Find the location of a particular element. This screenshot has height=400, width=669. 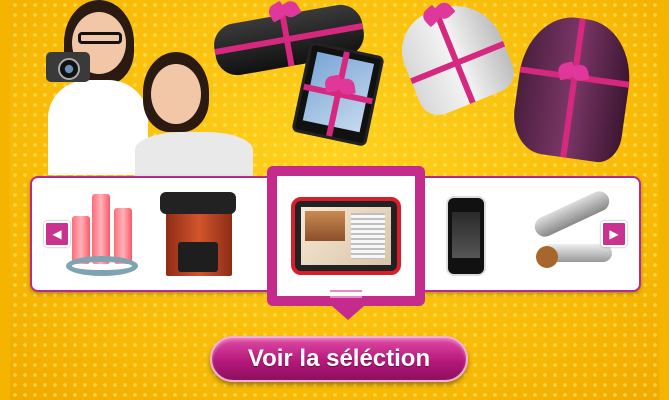

tablet-screen is located at coordinates (346, 236).